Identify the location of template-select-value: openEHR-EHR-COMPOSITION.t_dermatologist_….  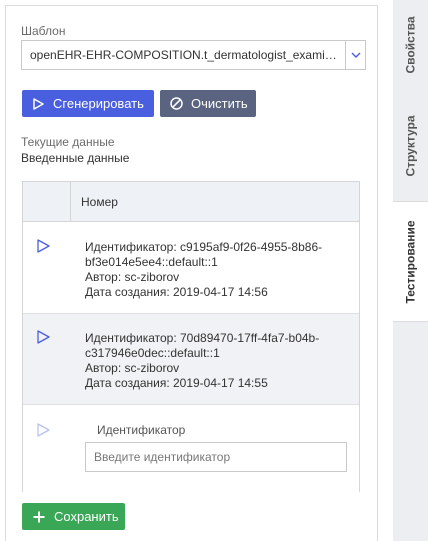
(183, 55).